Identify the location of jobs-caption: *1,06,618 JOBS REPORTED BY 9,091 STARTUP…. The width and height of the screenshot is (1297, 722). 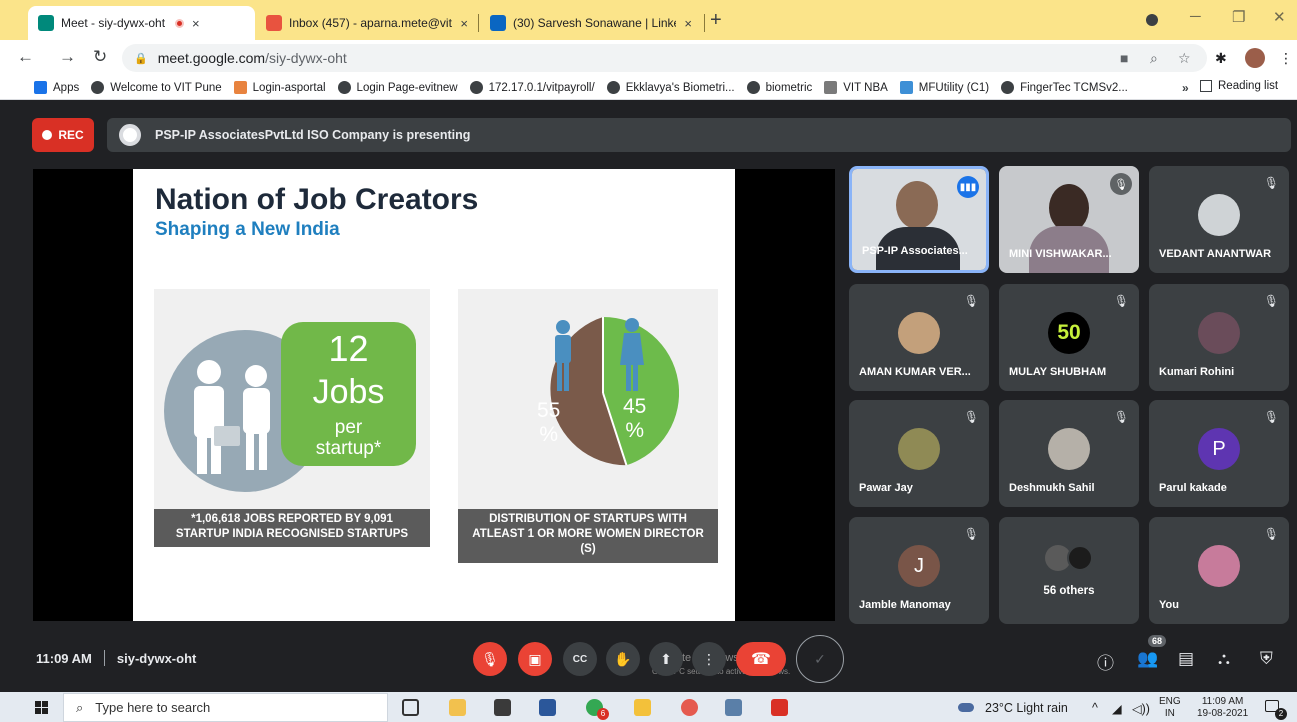
(292, 528).